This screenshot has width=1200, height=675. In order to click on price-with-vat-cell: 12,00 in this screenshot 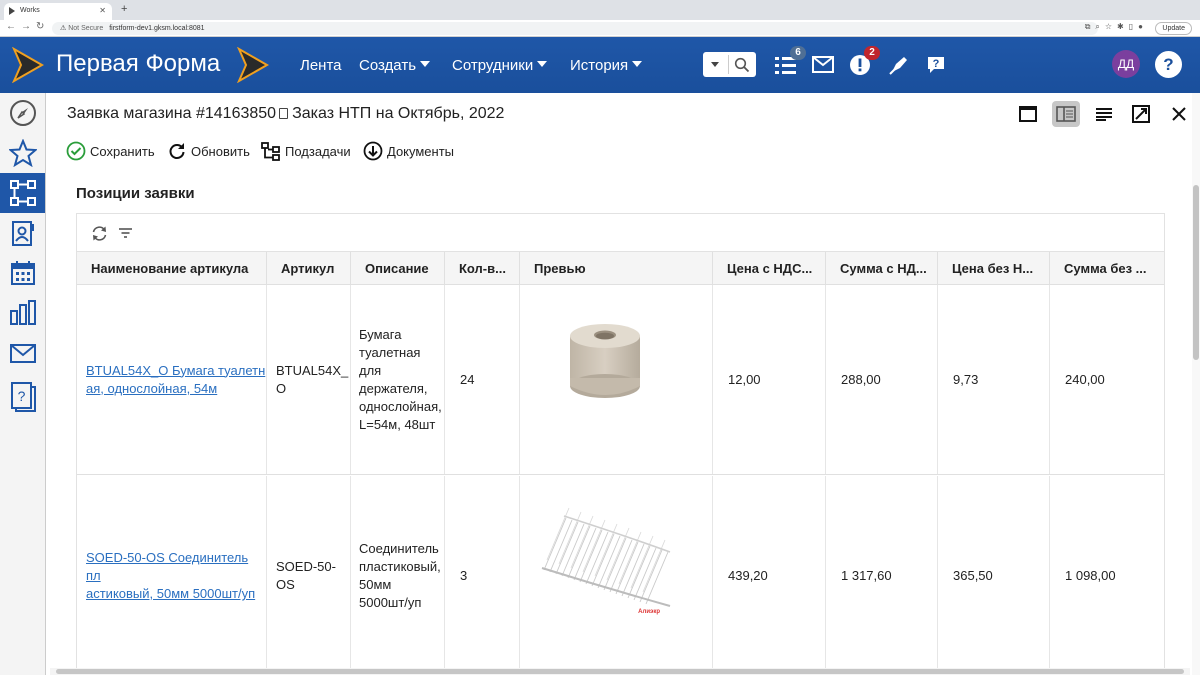, I will do `click(768, 379)`.